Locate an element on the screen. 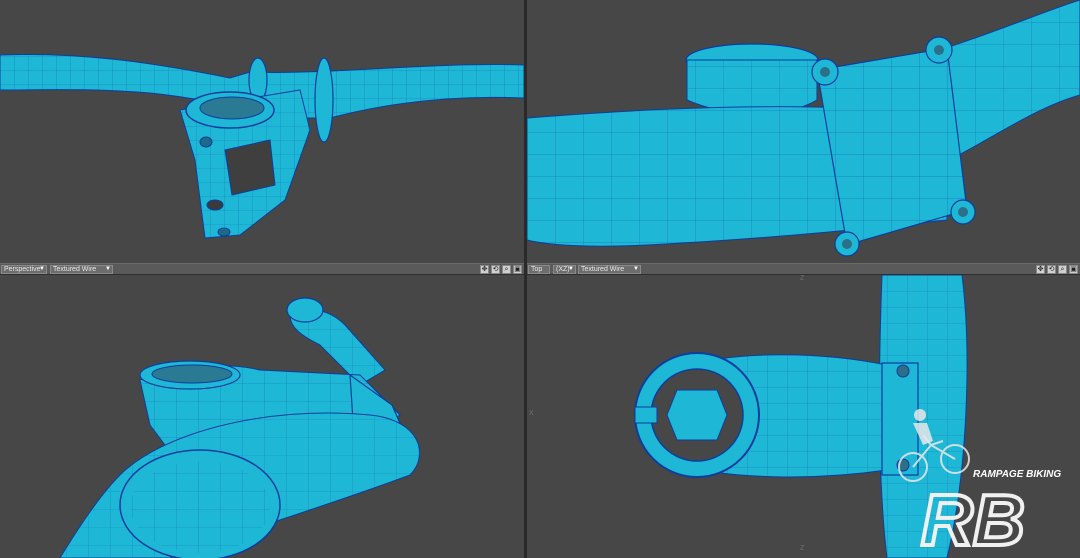 This screenshot has width=1080, height=558. axis-label-z-bottom: Z is located at coordinates (802, 548).